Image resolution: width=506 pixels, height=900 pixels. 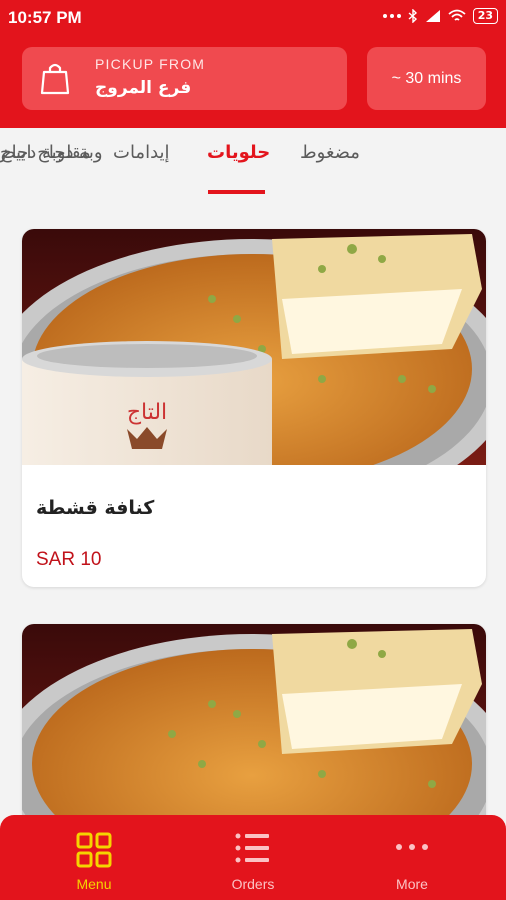 What do you see at coordinates (253, 884) in the screenshot?
I see `nav-orders-label: Orders` at bounding box center [253, 884].